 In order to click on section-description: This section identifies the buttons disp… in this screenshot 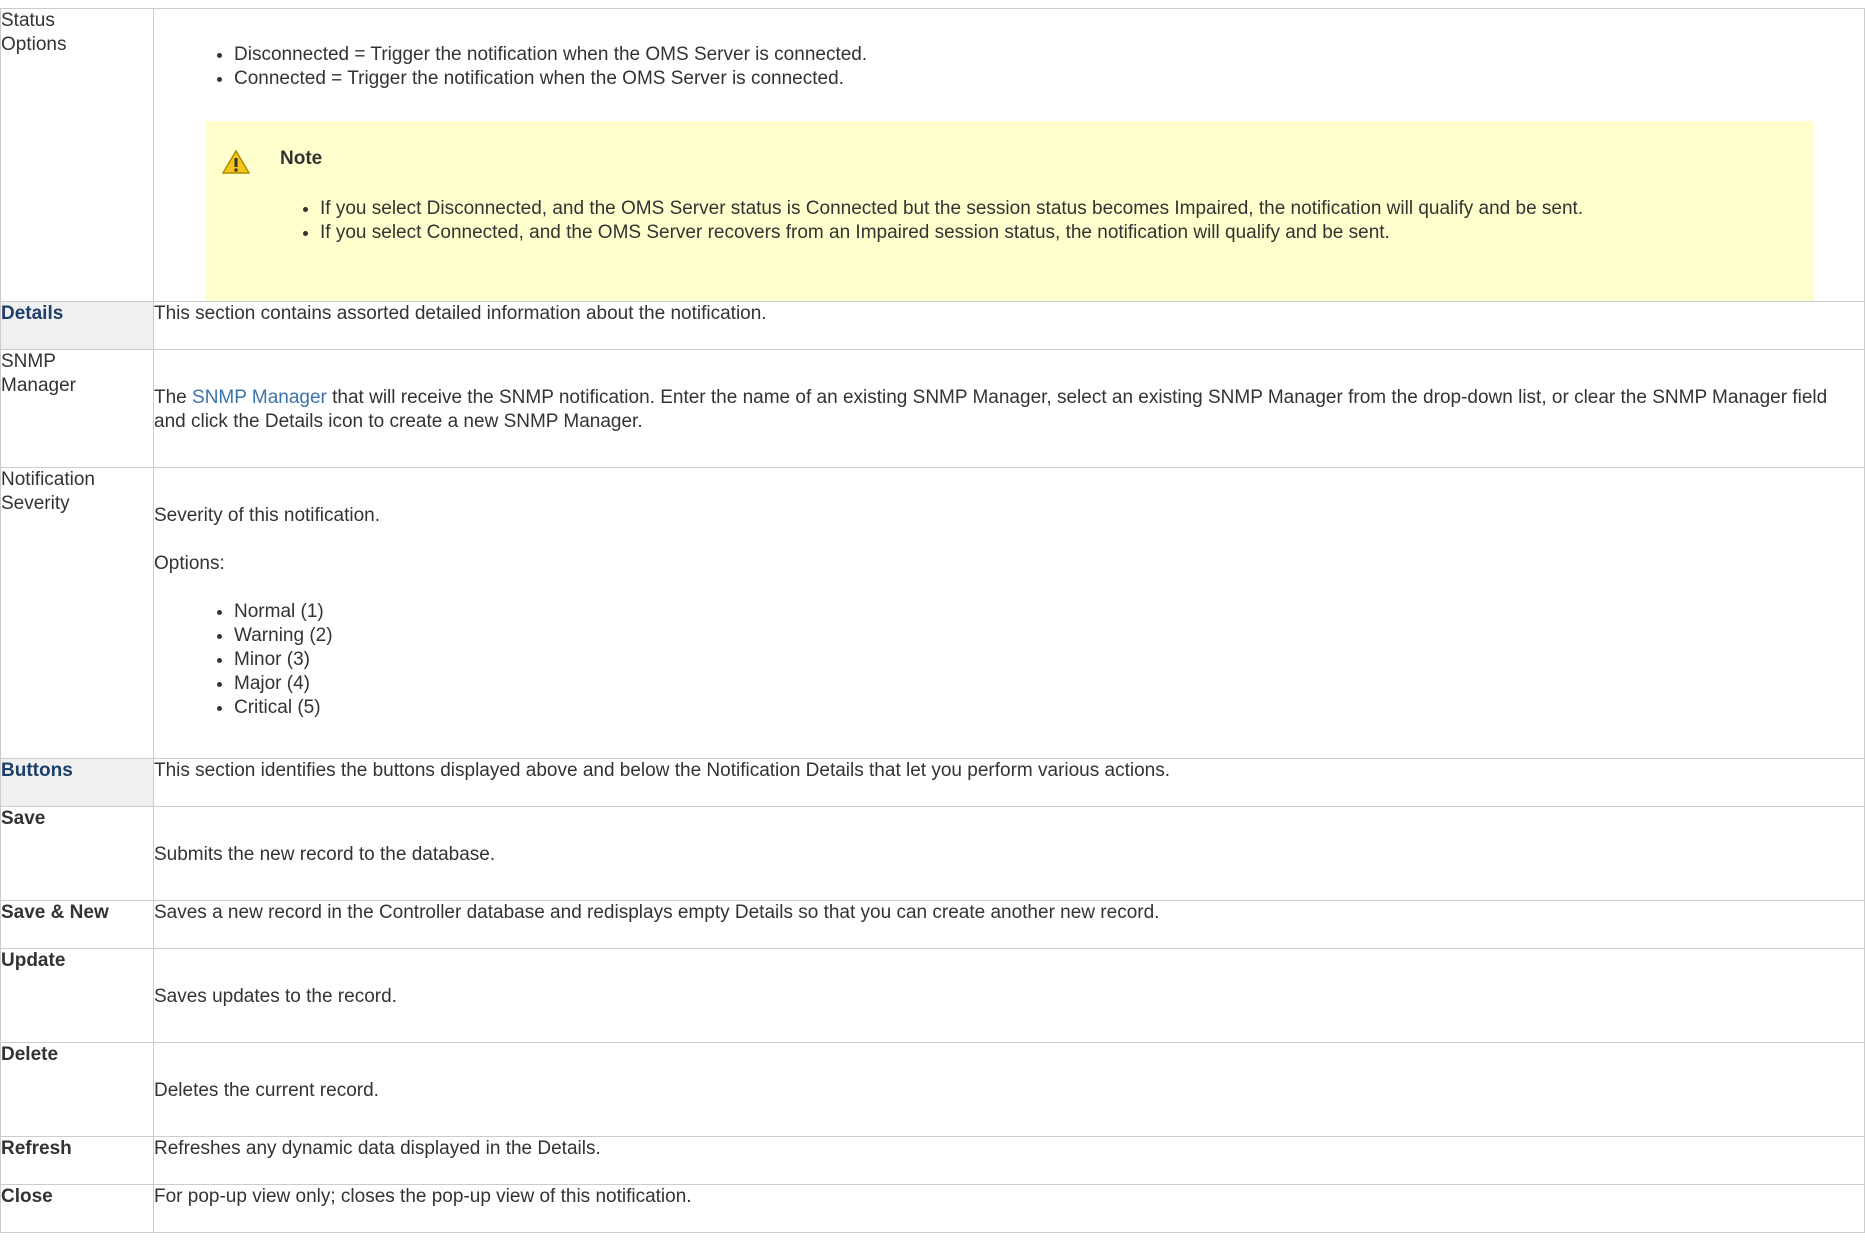, I will do `click(662, 770)`.